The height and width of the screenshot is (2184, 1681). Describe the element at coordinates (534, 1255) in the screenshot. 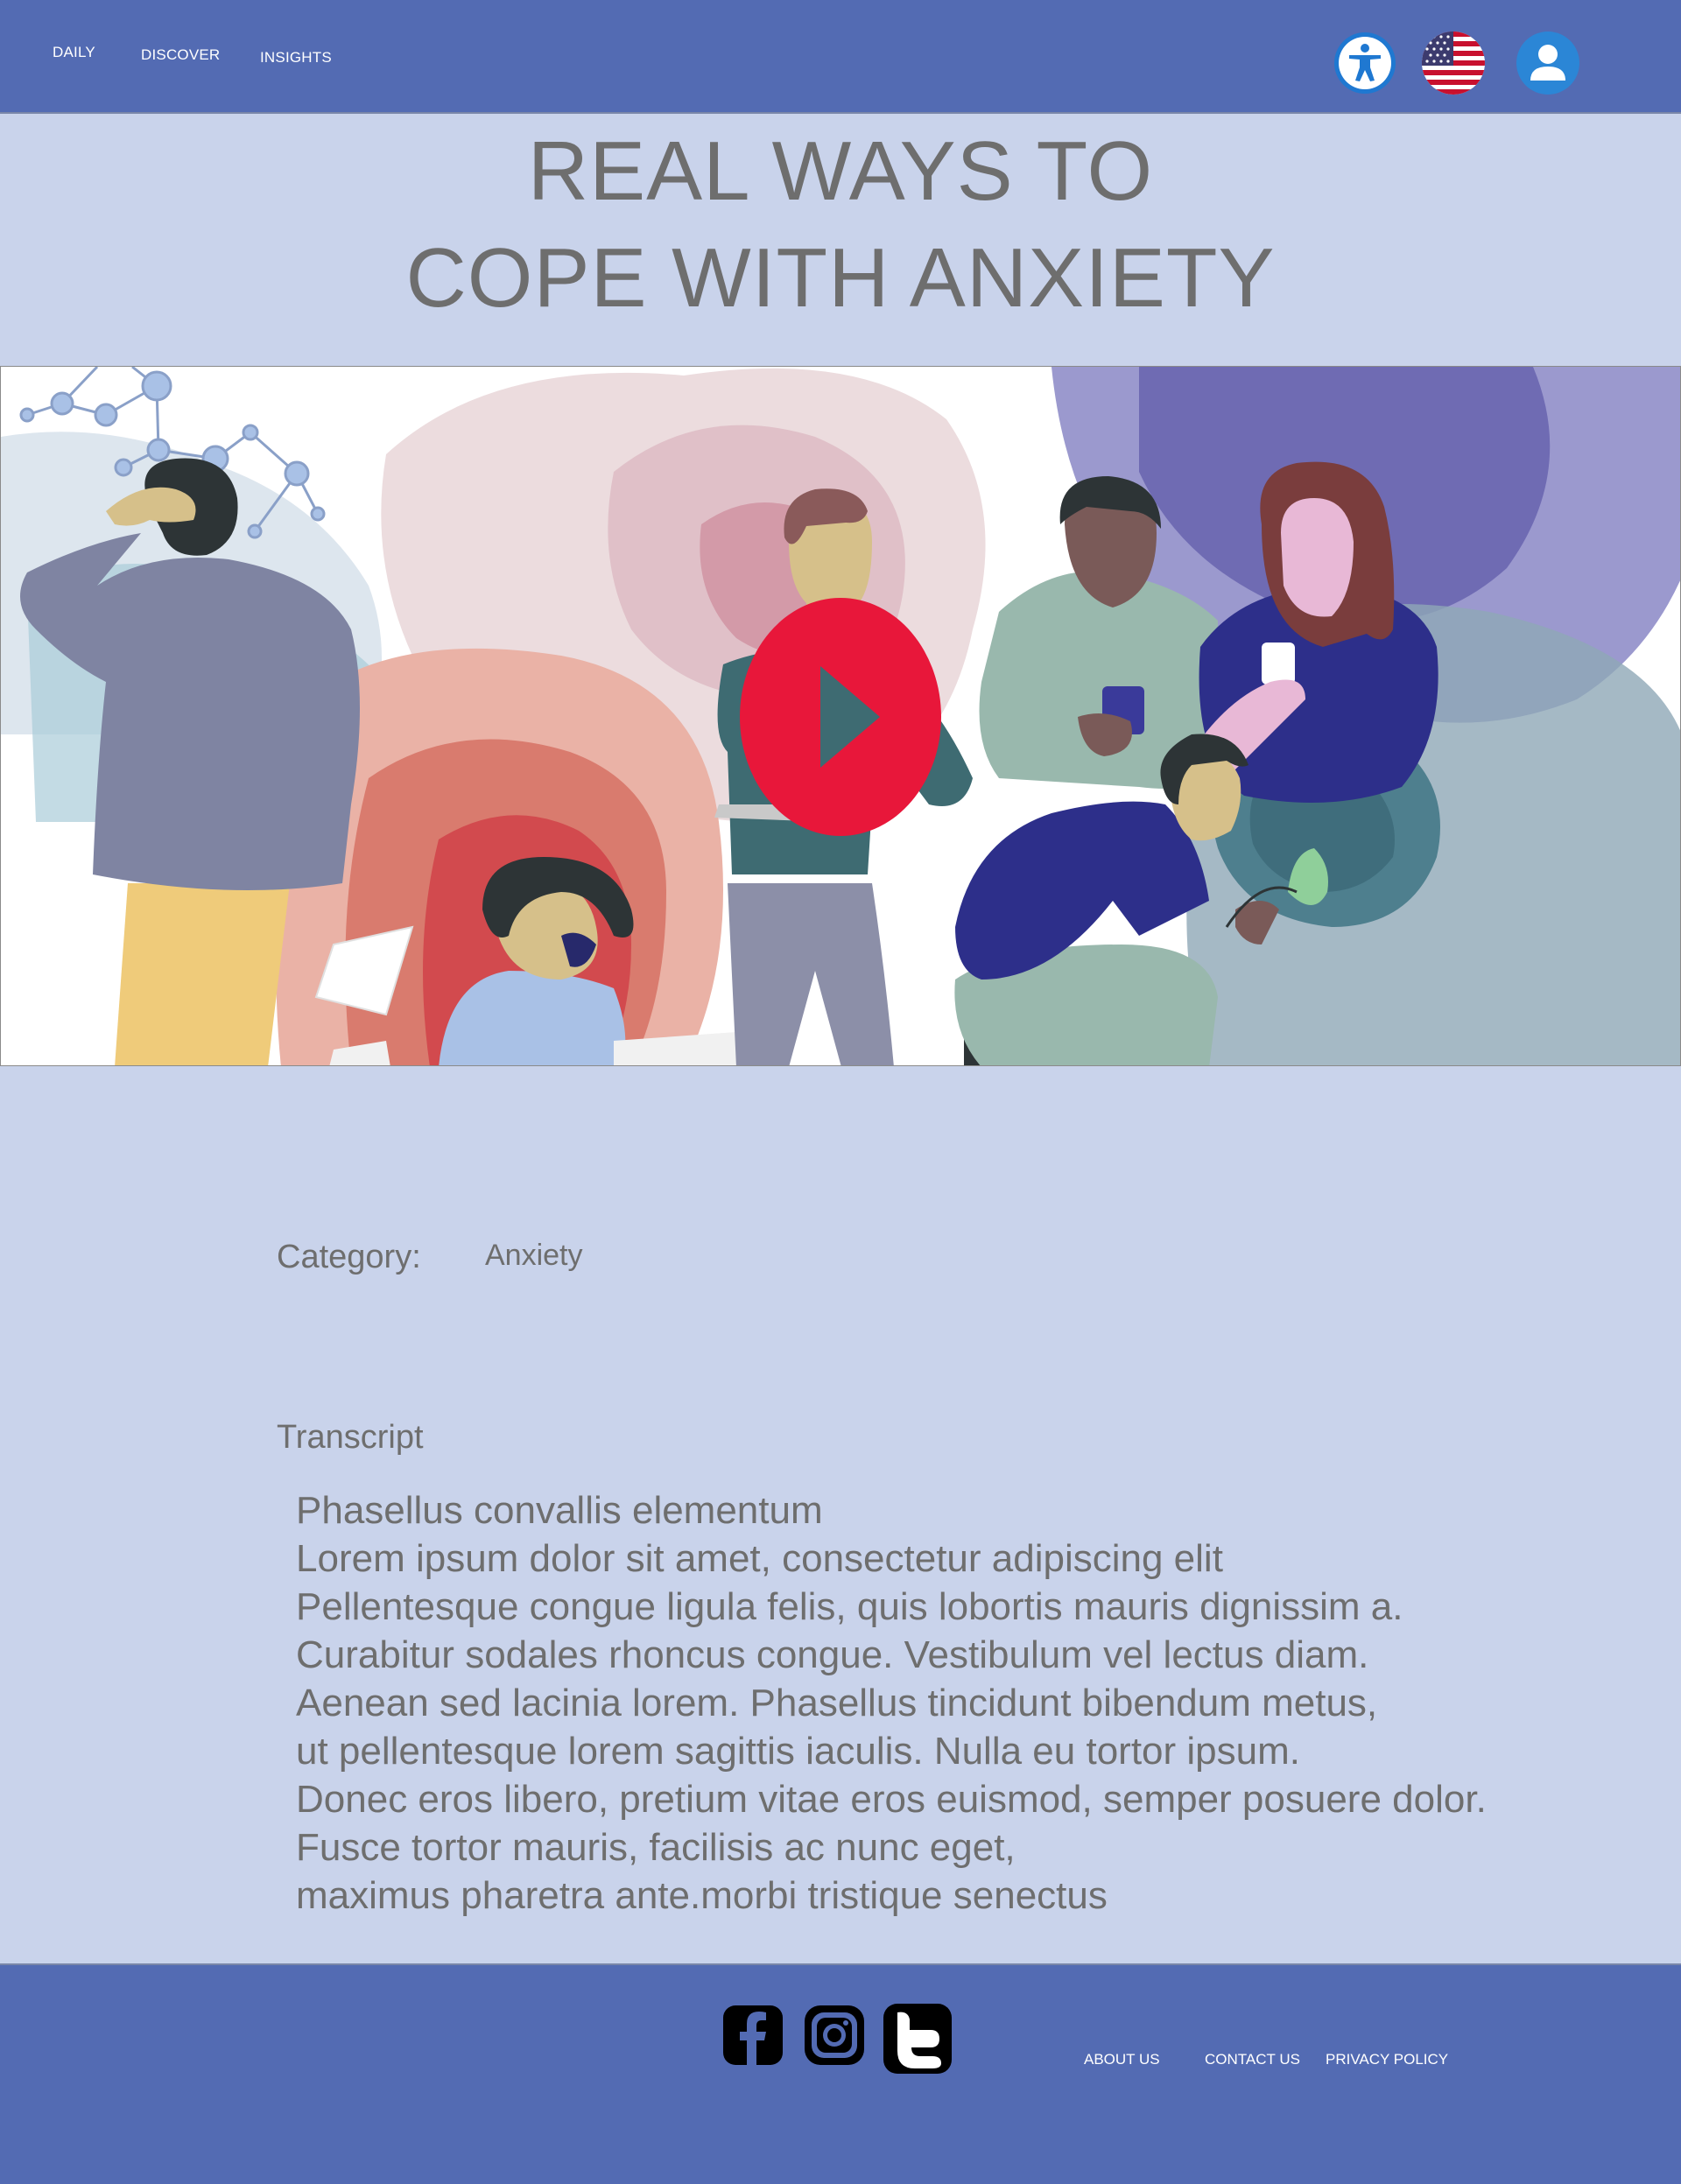

I see `category-value: Anxiety` at that location.